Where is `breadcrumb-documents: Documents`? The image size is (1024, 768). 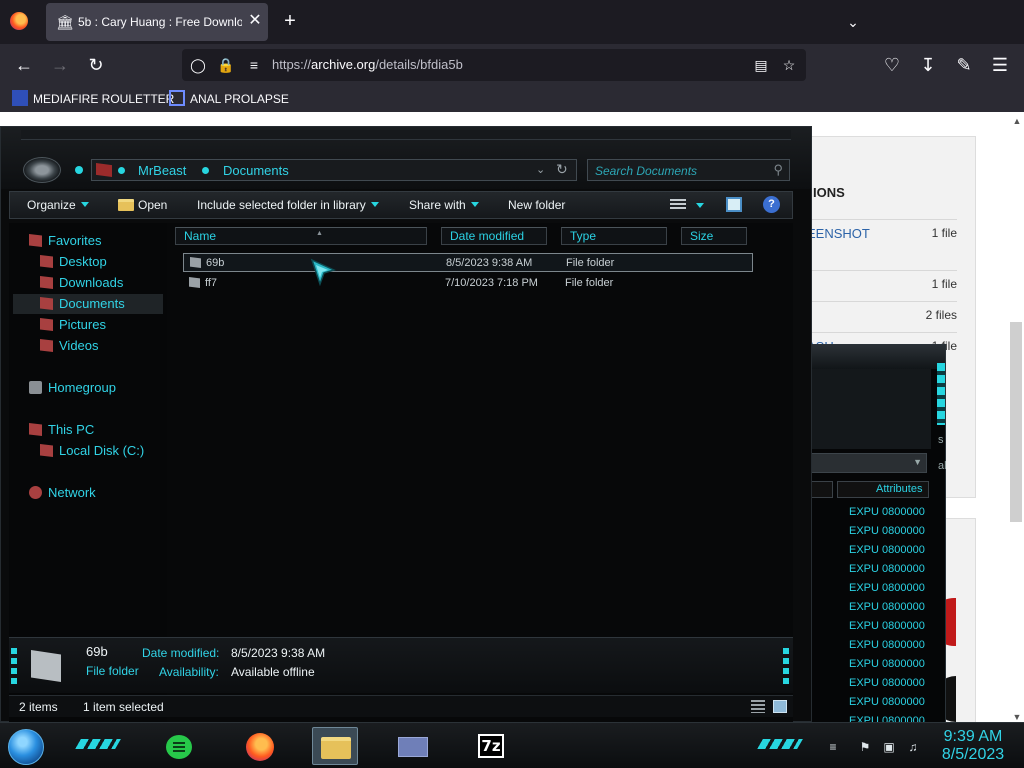 breadcrumb-documents: Documents is located at coordinates (256, 170).